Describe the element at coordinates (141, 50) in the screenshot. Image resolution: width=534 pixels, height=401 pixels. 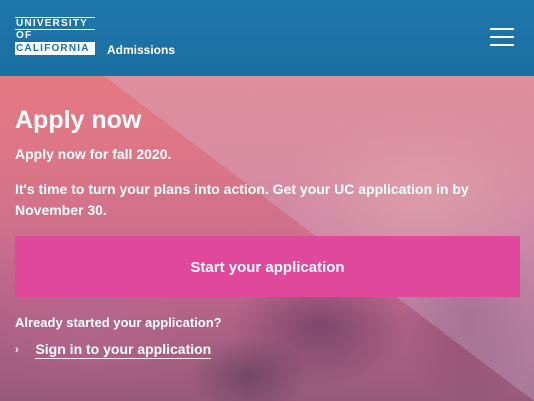
I see `section-title: Admissions` at that location.